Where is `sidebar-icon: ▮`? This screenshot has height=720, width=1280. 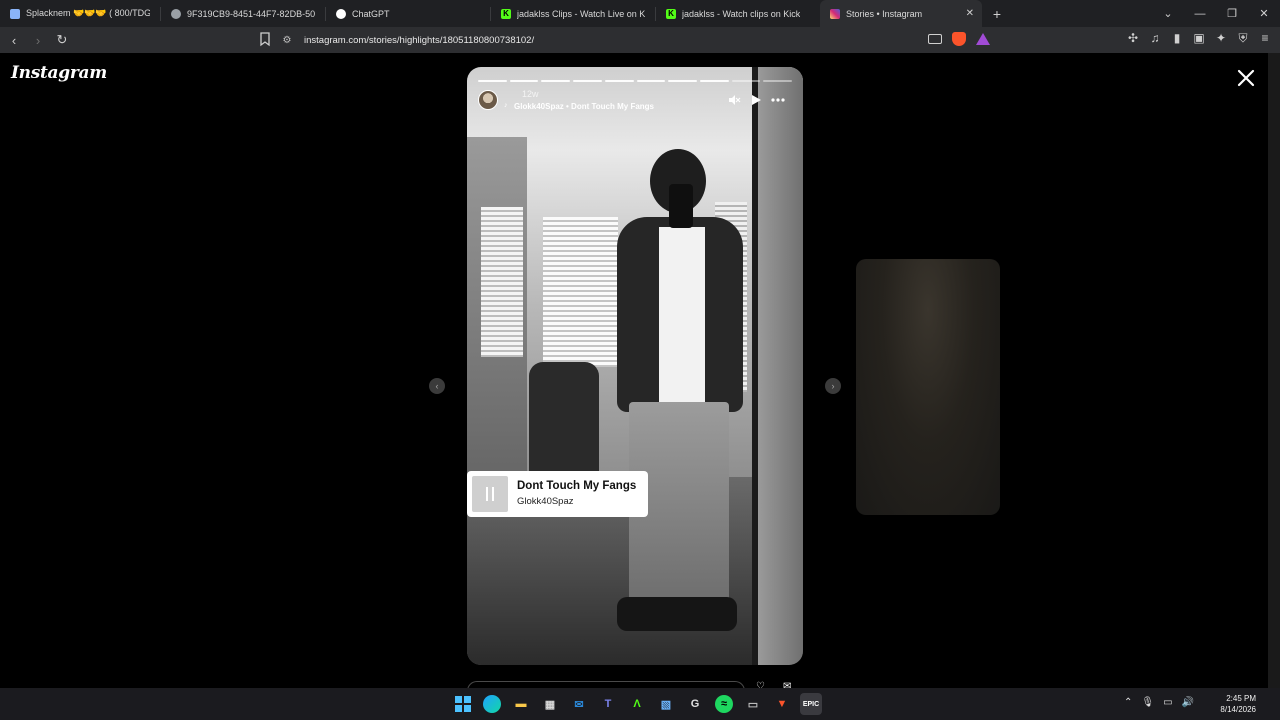 sidebar-icon: ▮ is located at coordinates (1177, 38).